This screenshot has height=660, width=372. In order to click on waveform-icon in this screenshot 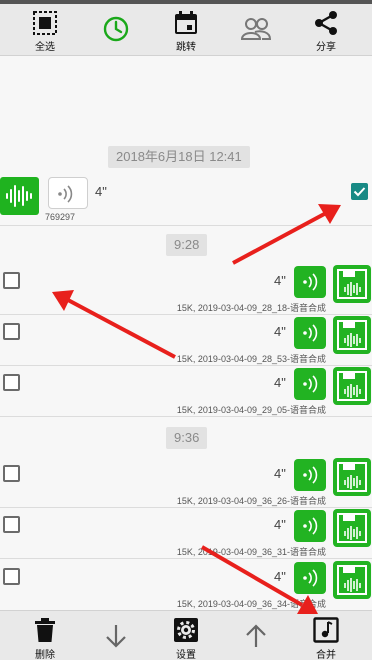, I will do `click(19, 196)`.